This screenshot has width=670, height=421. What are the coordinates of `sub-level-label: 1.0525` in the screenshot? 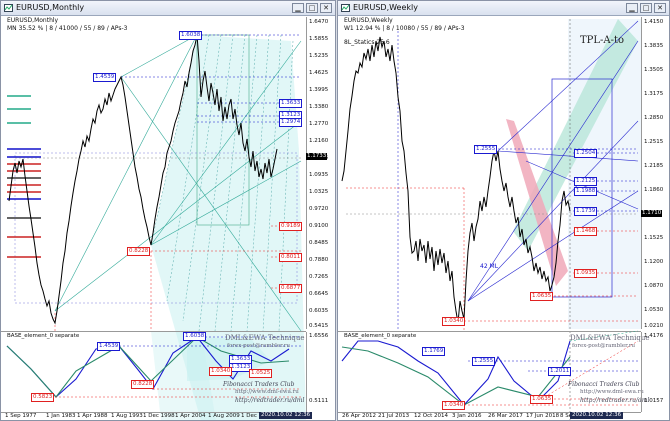 It's located at (261, 373).